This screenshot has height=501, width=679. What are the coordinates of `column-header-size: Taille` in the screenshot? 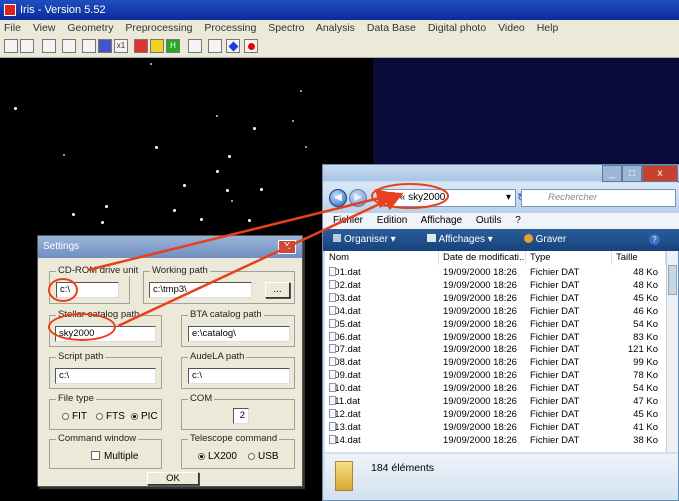 It's located at (639, 258).